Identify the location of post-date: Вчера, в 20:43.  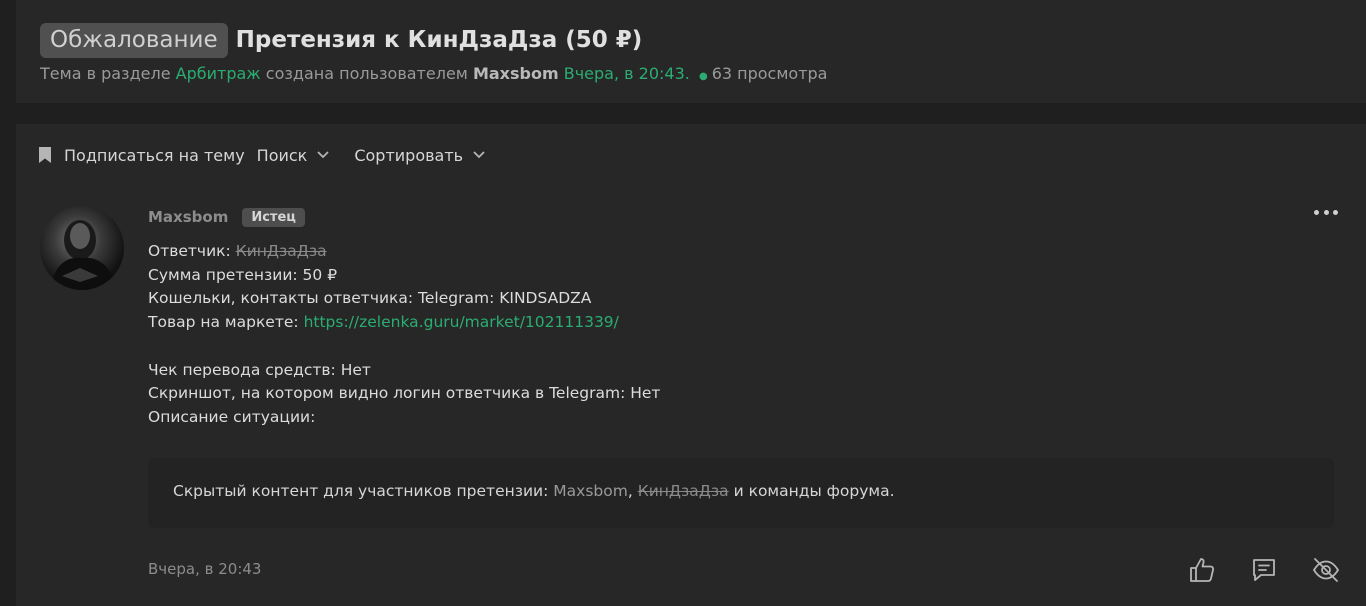
(204, 569).